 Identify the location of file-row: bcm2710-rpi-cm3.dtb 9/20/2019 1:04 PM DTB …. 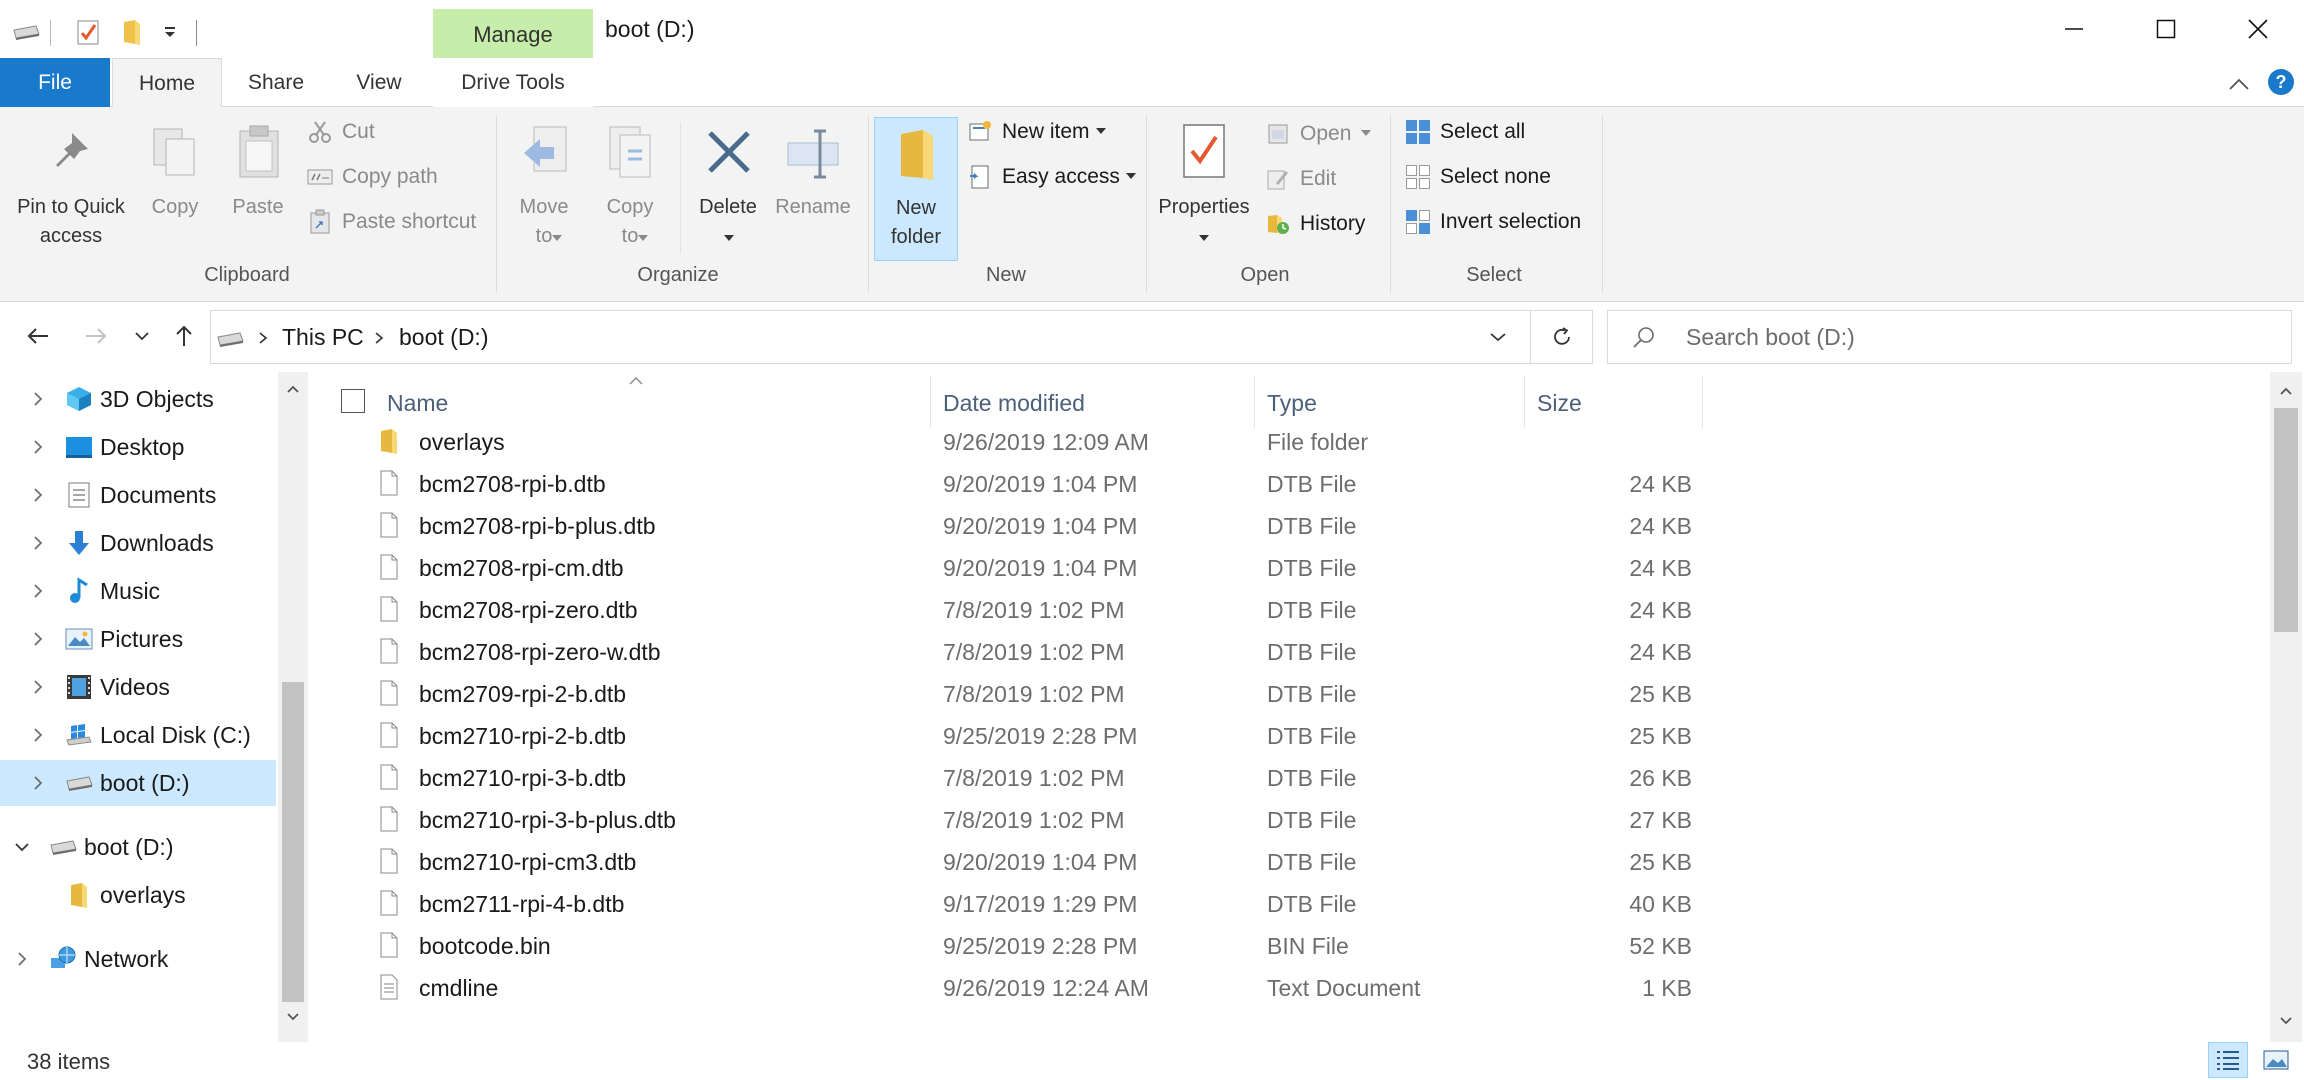
(1198, 861).